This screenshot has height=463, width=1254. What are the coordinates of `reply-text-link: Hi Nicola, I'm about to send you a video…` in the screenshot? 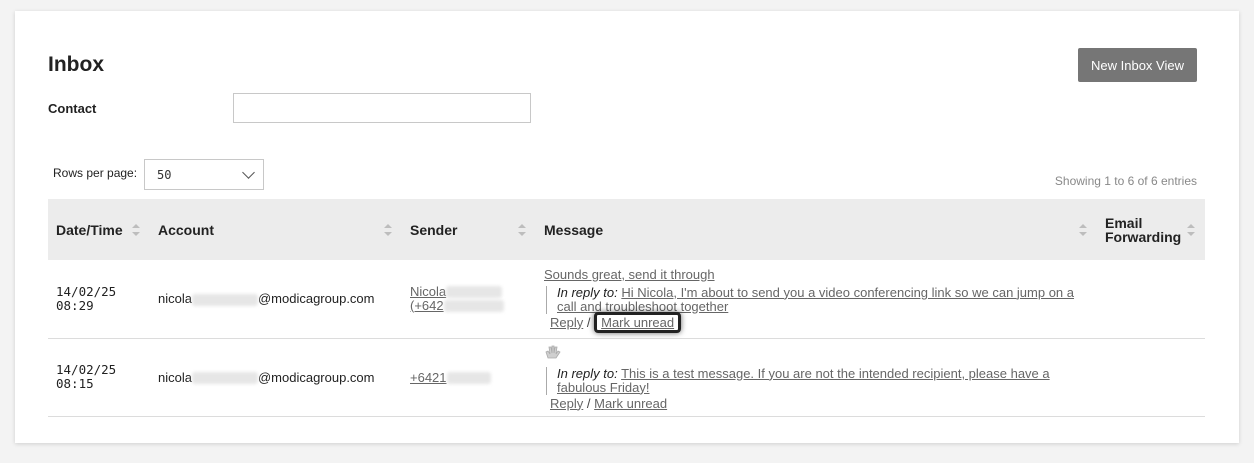 It's located at (815, 299).